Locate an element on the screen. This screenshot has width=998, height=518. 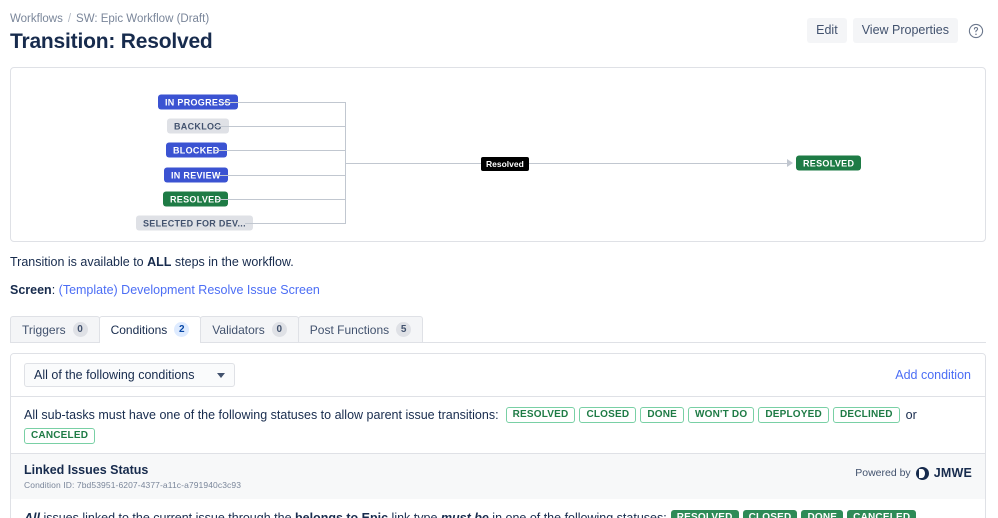
availability-suffix: steps in the workflow. is located at coordinates (232, 262).